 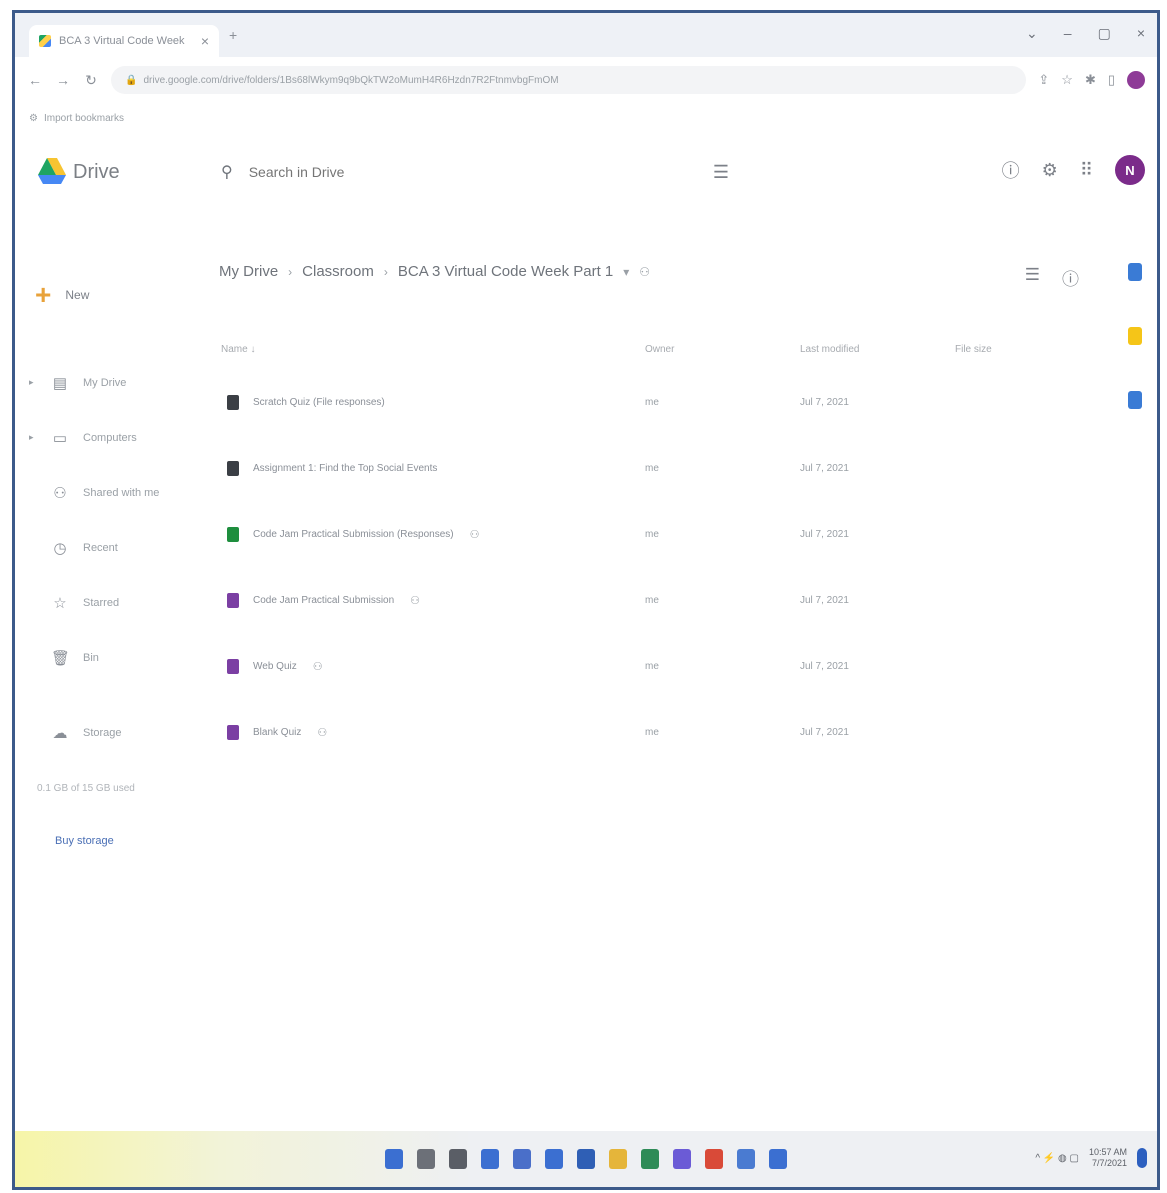 I want to click on bookmark-star-icon: ☆, so click(x=1067, y=80).